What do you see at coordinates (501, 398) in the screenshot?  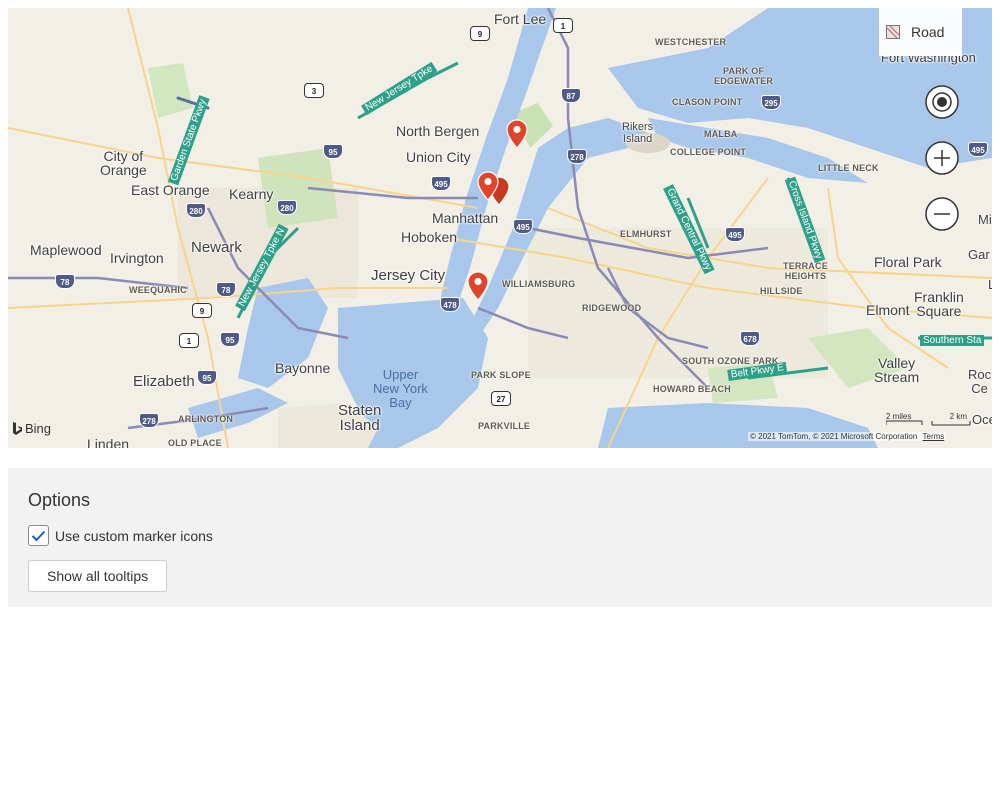 I see `route-shield-27: 27` at bounding box center [501, 398].